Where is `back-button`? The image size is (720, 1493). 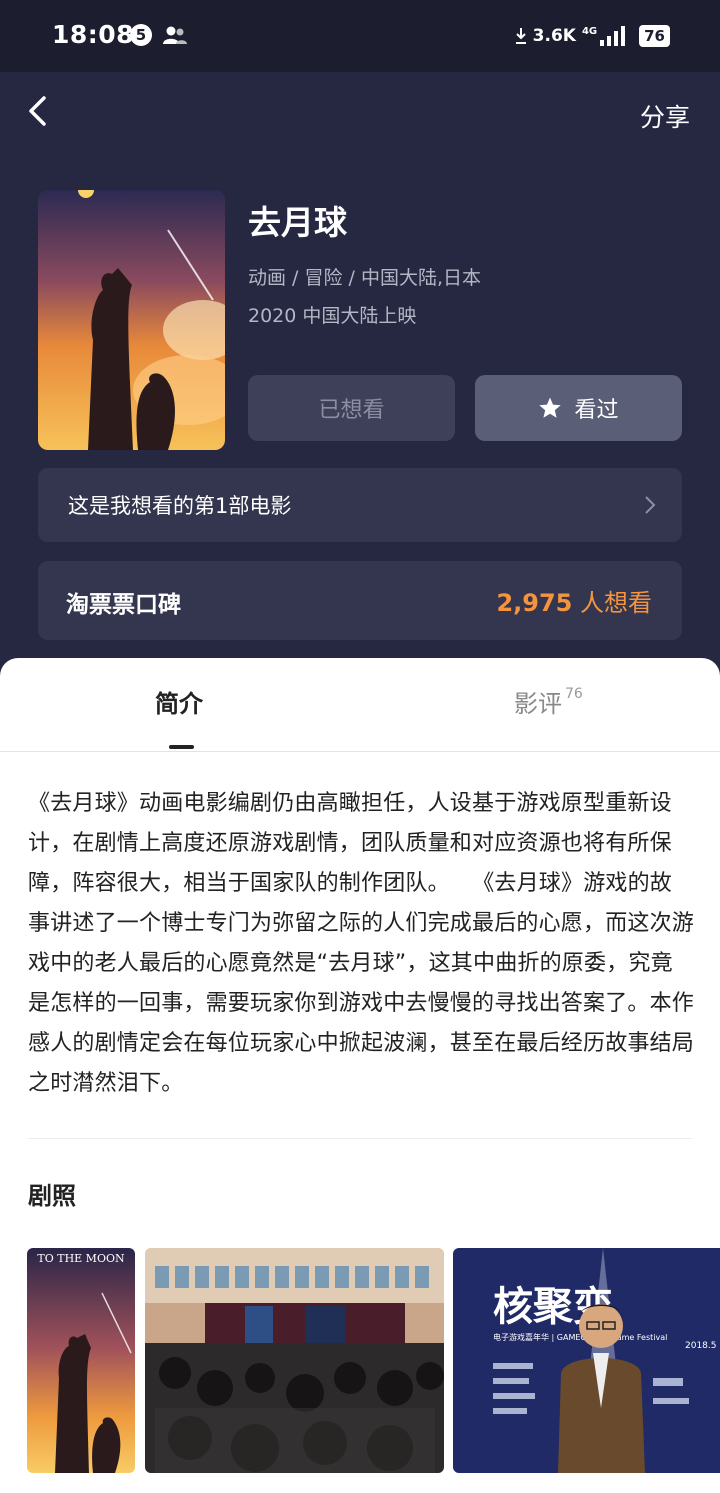 back-button is located at coordinates (39, 111).